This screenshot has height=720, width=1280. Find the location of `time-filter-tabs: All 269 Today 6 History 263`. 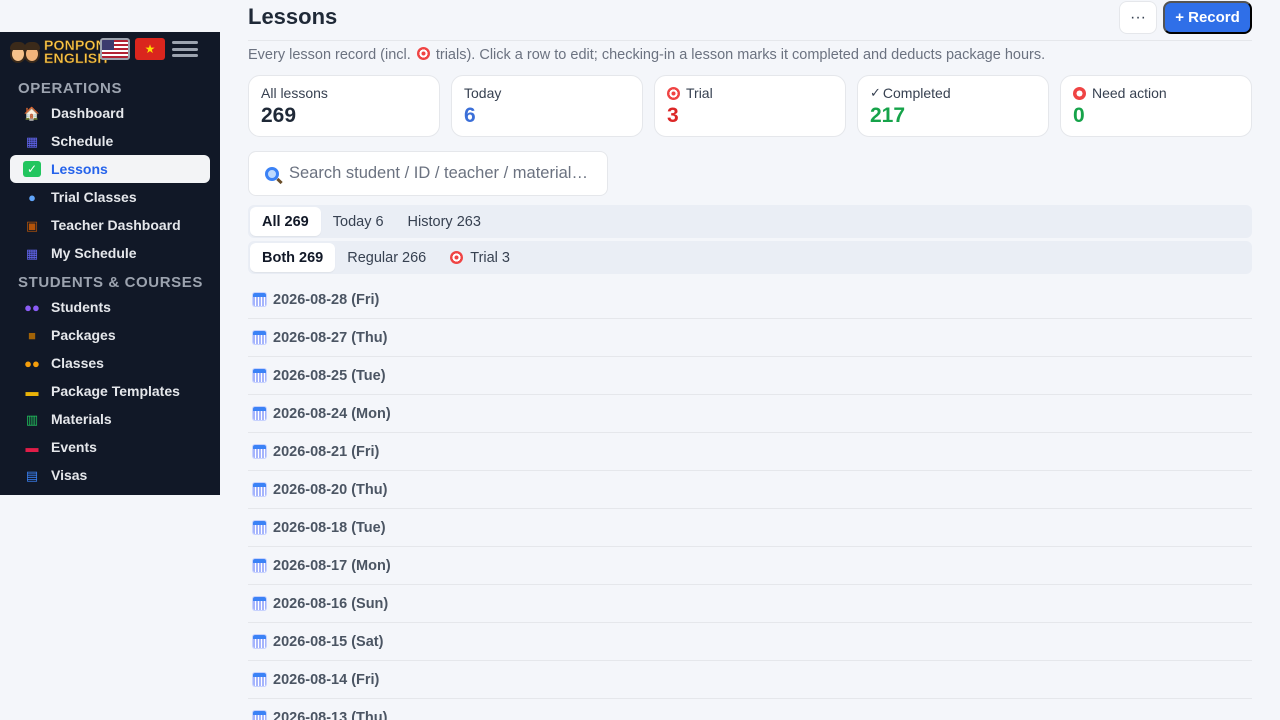

time-filter-tabs: All 269 Today 6 History 263 is located at coordinates (750, 221).